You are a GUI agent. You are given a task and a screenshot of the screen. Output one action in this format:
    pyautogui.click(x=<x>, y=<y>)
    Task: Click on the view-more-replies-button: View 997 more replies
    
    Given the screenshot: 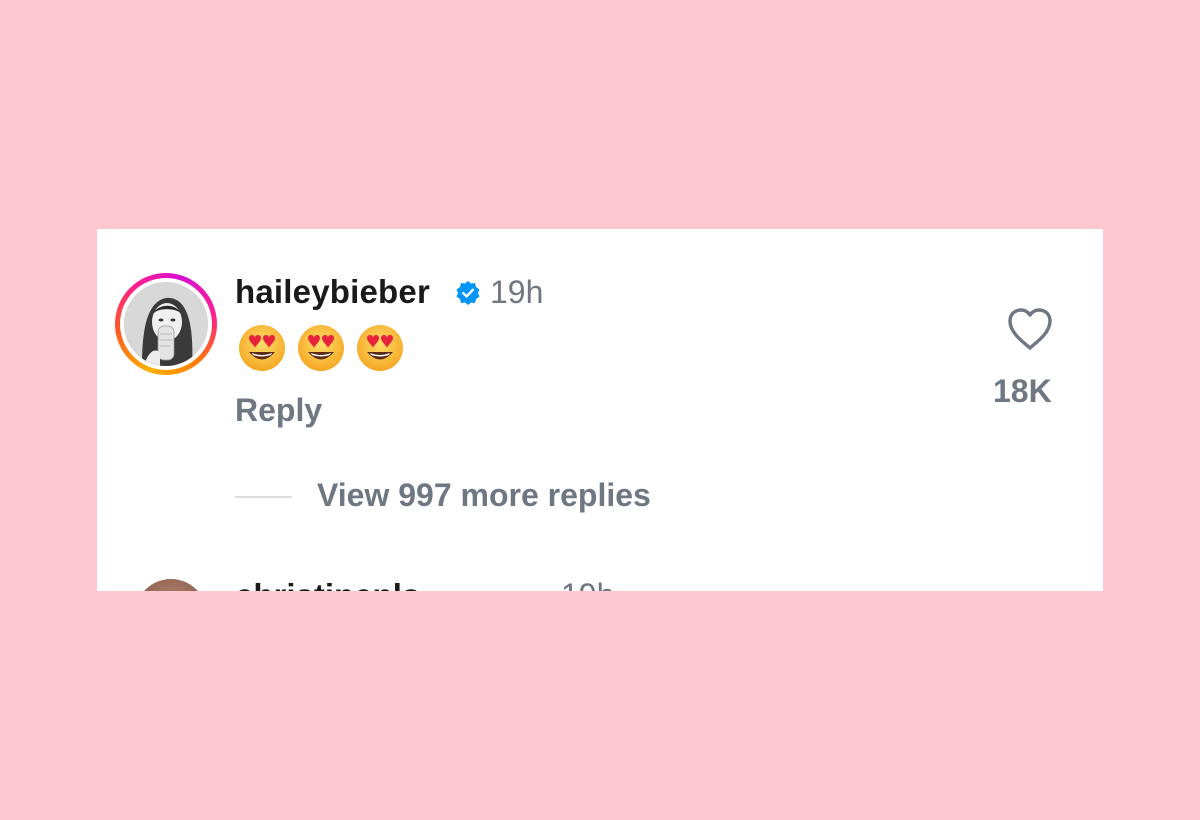 What is the action you would take?
    pyautogui.click(x=484, y=495)
    